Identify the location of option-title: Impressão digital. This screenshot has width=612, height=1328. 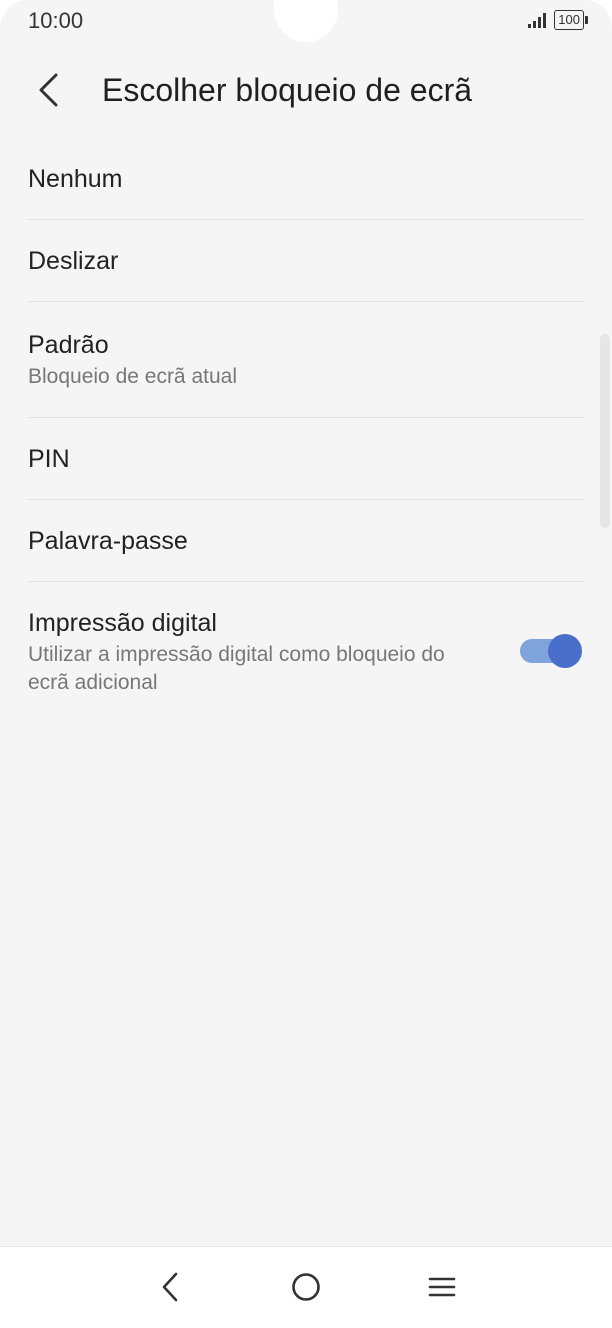
(122, 623).